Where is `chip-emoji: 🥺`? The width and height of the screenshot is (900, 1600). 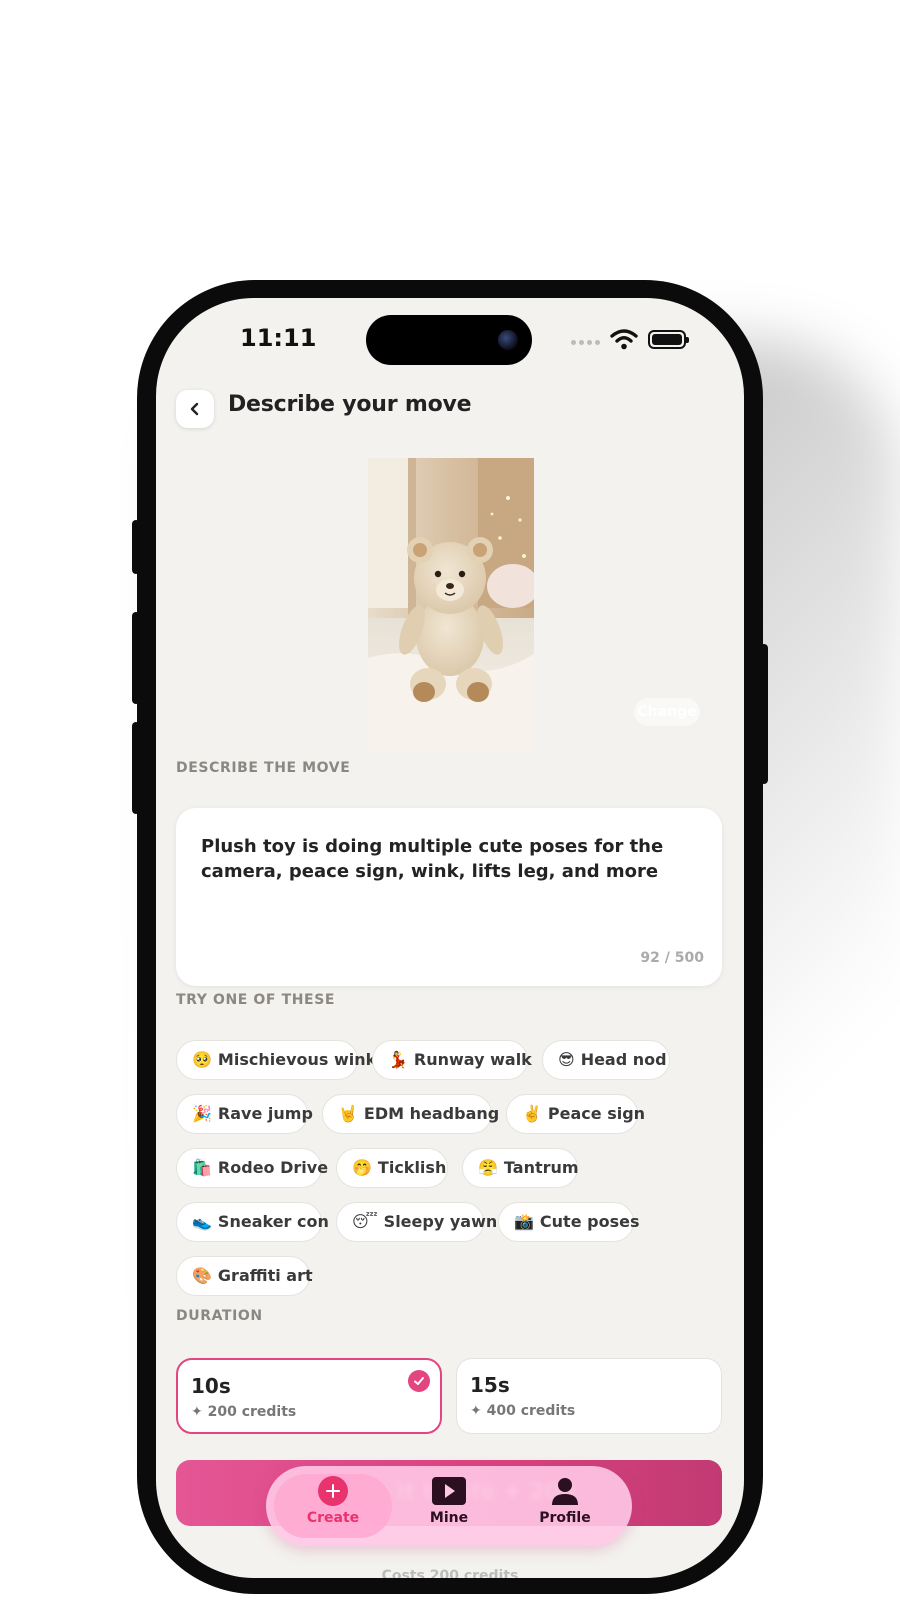
chip-emoji: 🥺 is located at coordinates (202, 1059).